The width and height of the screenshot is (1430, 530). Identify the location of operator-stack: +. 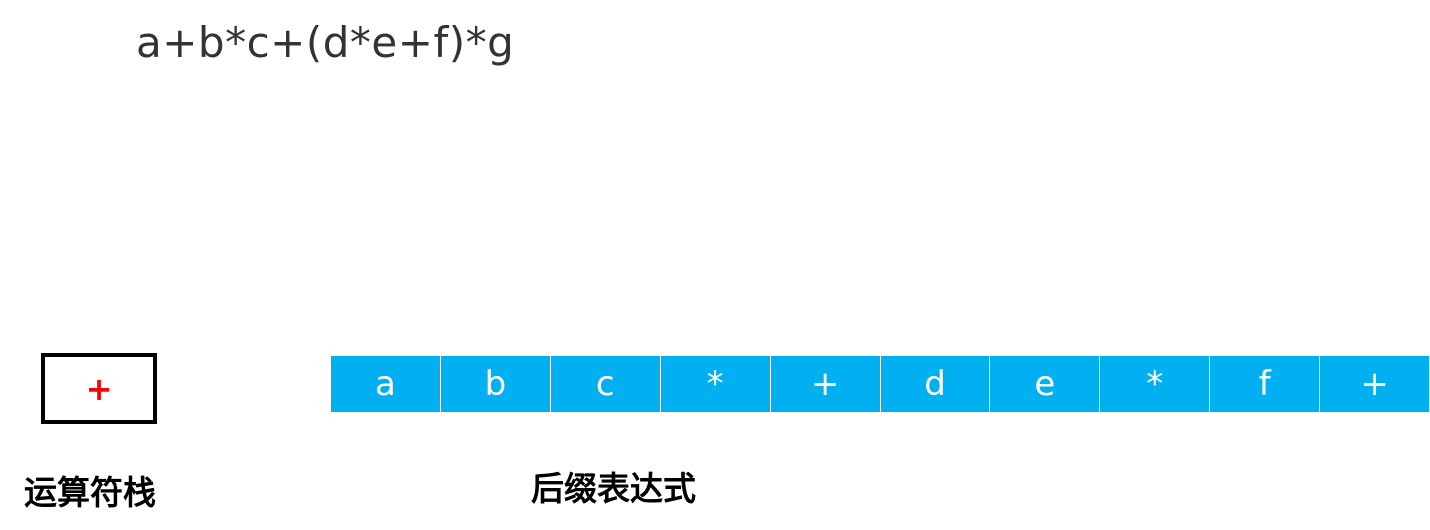
(99, 388).